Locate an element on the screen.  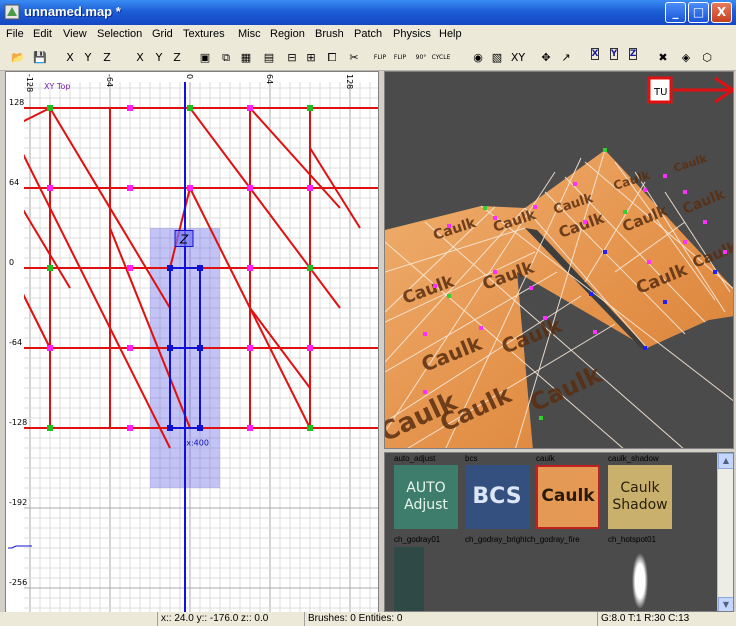
menu-selection: Selection is located at coordinates (119, 34).